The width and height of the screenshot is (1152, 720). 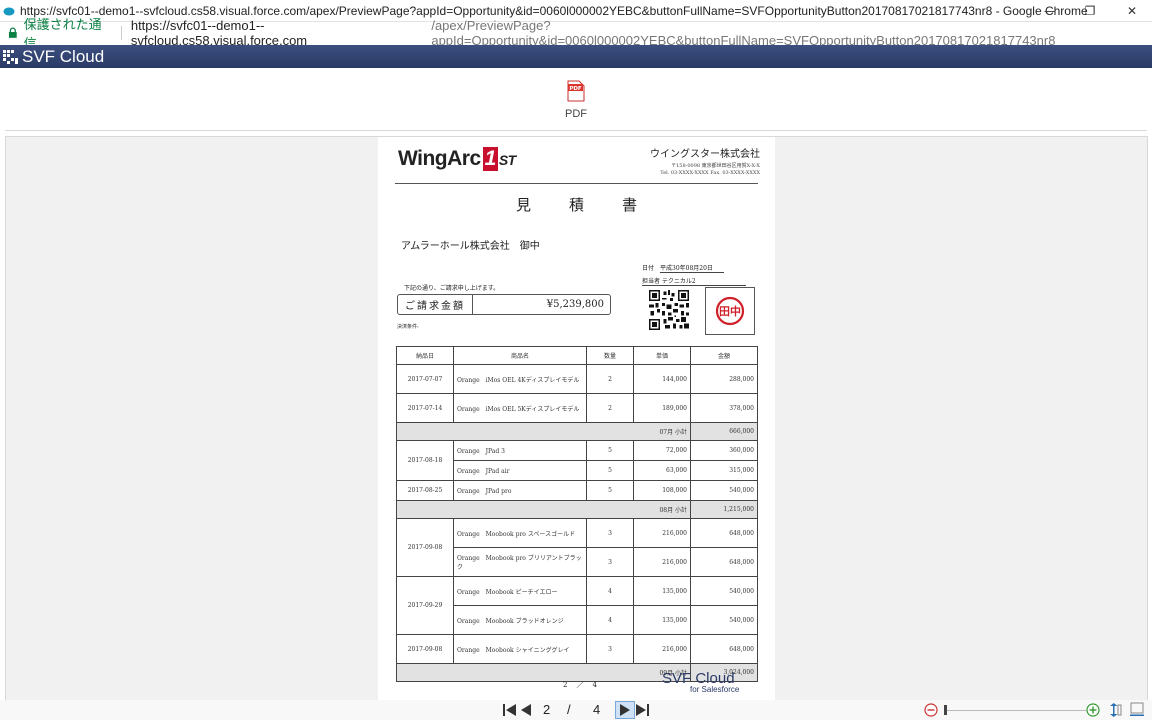 I want to click on subtotal-row: 07月 小計 666,000, so click(x=577, y=431).